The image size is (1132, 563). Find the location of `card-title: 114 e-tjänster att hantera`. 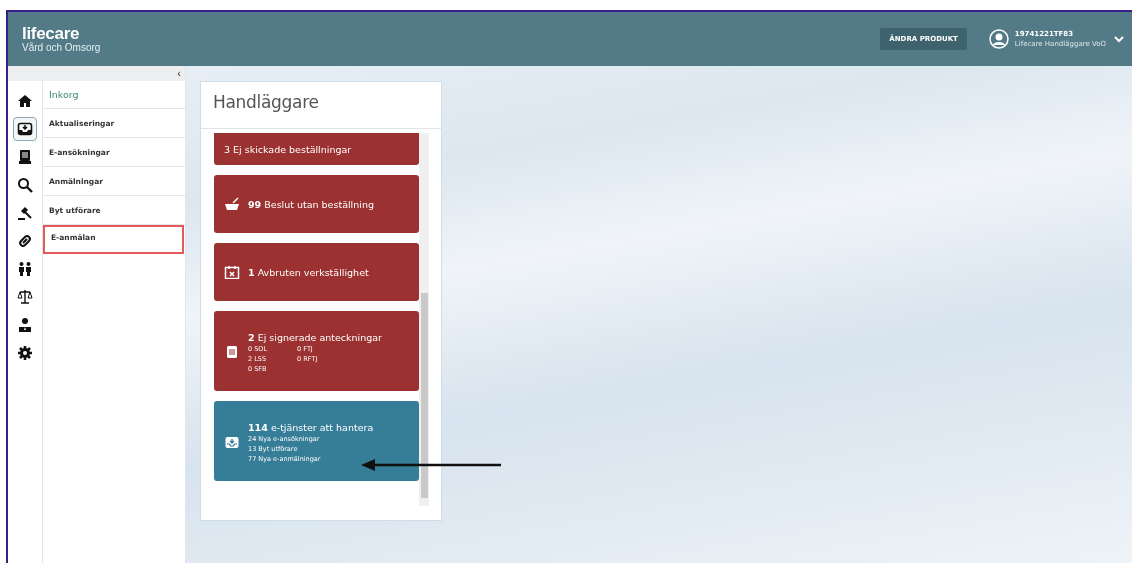

card-title: 114 e-tjänster att hantera is located at coordinates (311, 427).